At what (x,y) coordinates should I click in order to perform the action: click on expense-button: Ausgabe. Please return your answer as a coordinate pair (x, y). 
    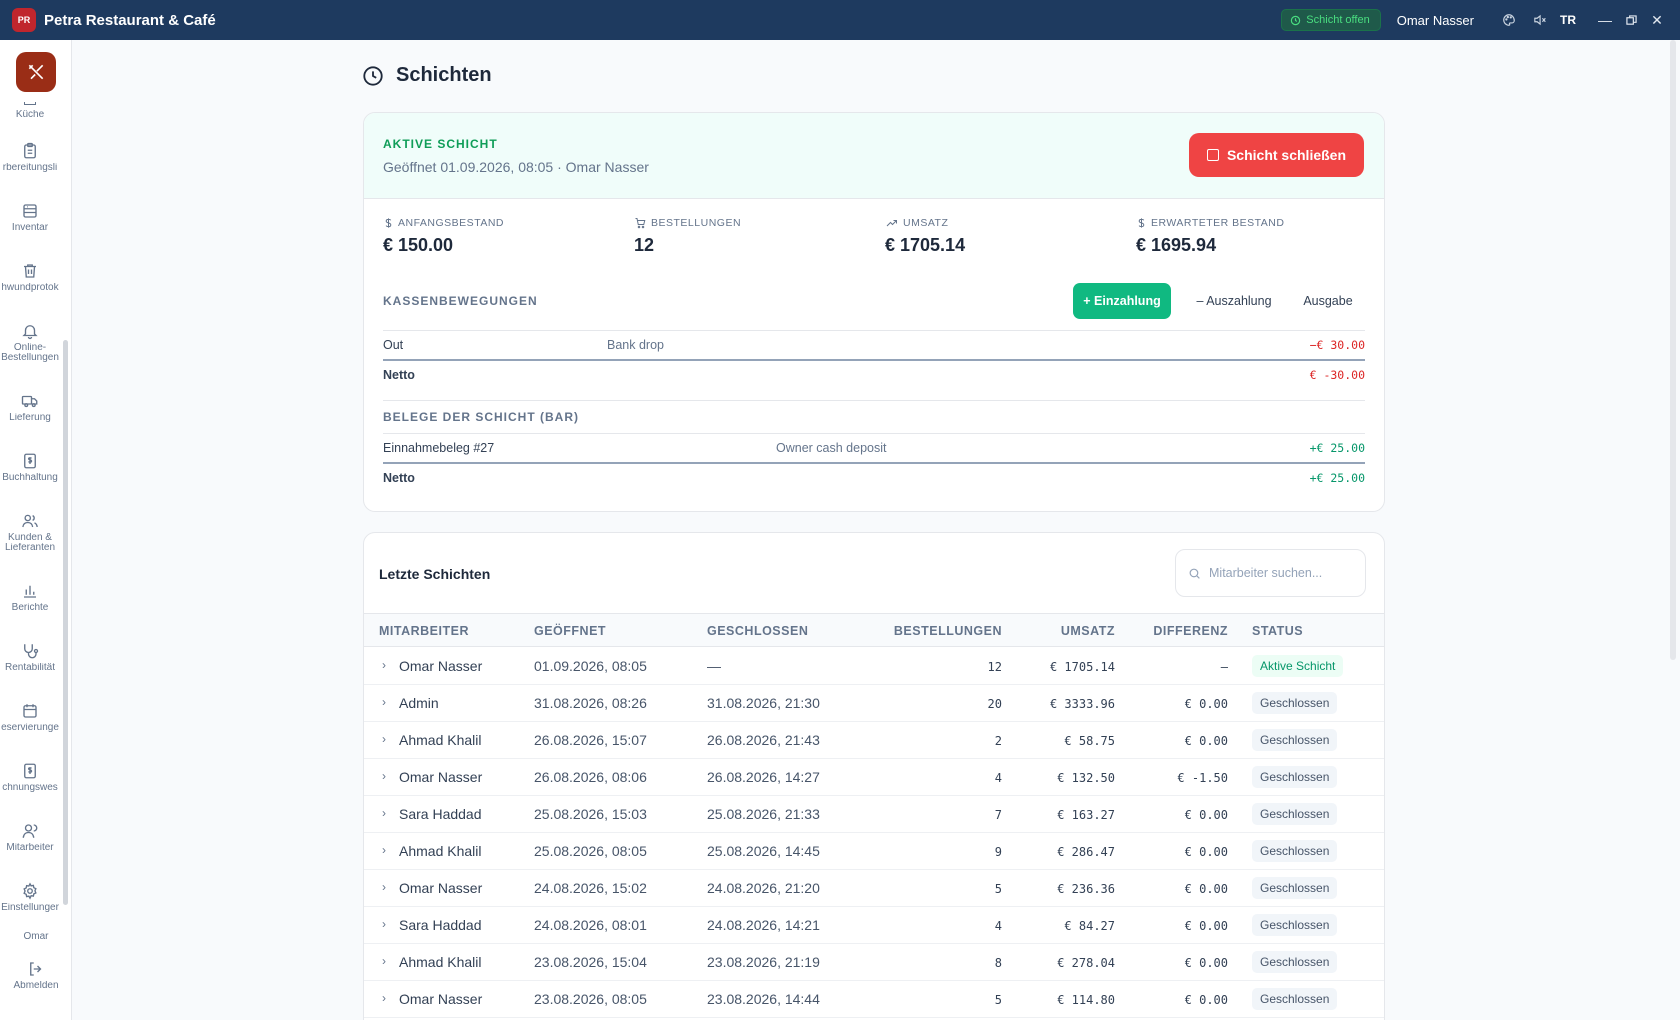
    Looking at the image, I should click on (1328, 301).